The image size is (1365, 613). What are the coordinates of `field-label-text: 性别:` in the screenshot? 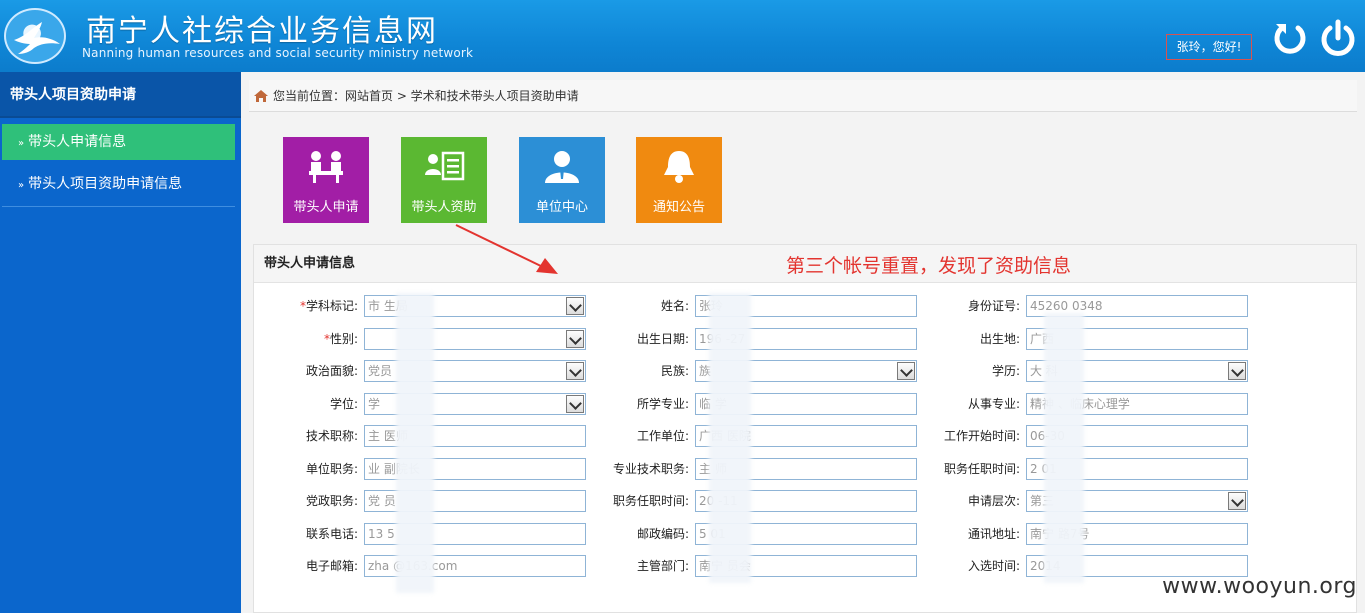 It's located at (343, 339).